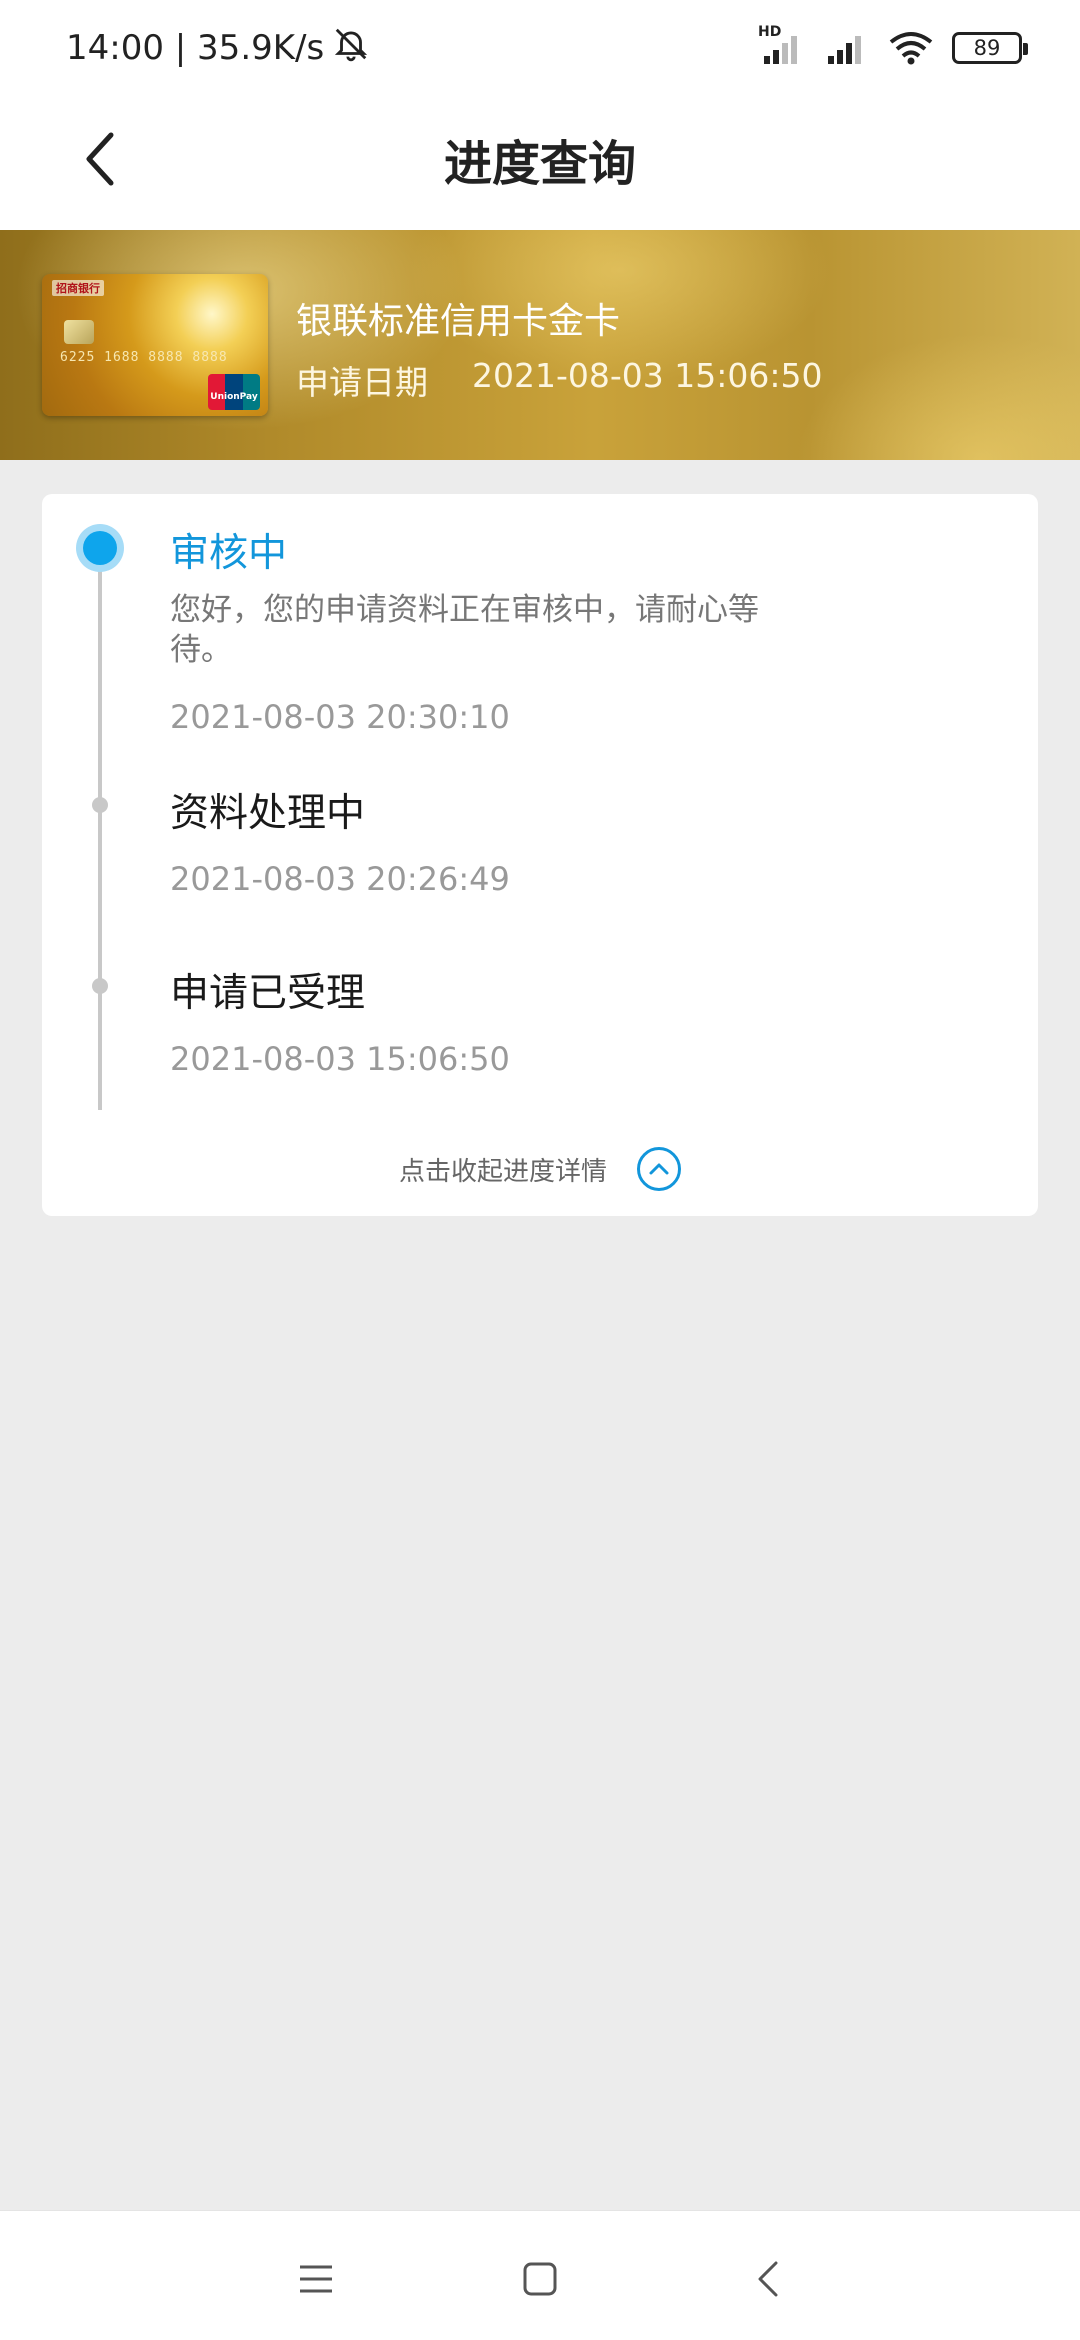 This screenshot has width=1080, height=2340. Describe the element at coordinates (458, 321) in the screenshot. I see `card-name: 银联标准信用卡金卡` at that location.